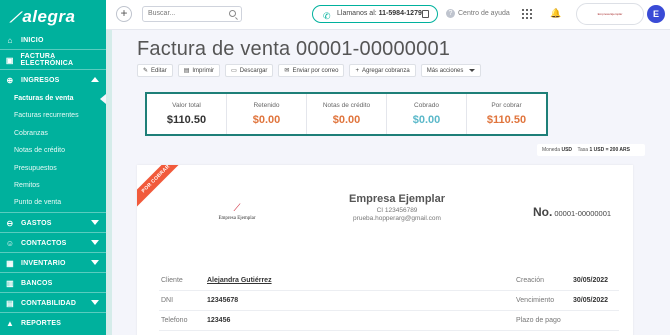 Image resolution: width=670 pixels, height=335 pixels. I want to click on apps-grid-icon, so click(527, 14).